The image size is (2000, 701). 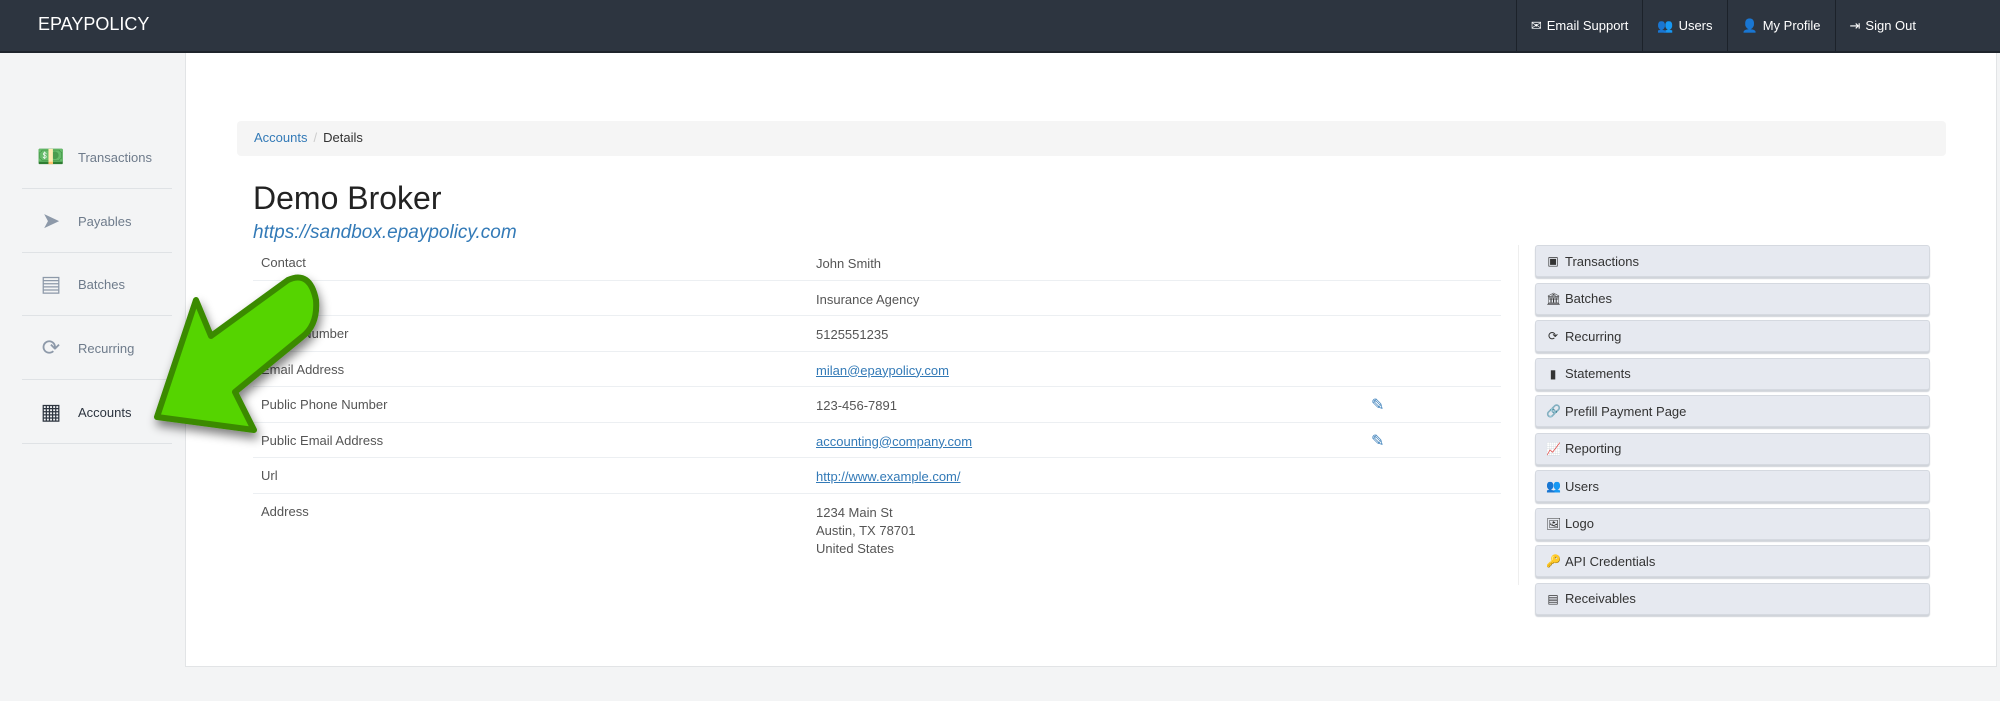 What do you see at coordinates (115, 157) in the screenshot?
I see `sidebar-item-label: Transactions` at bounding box center [115, 157].